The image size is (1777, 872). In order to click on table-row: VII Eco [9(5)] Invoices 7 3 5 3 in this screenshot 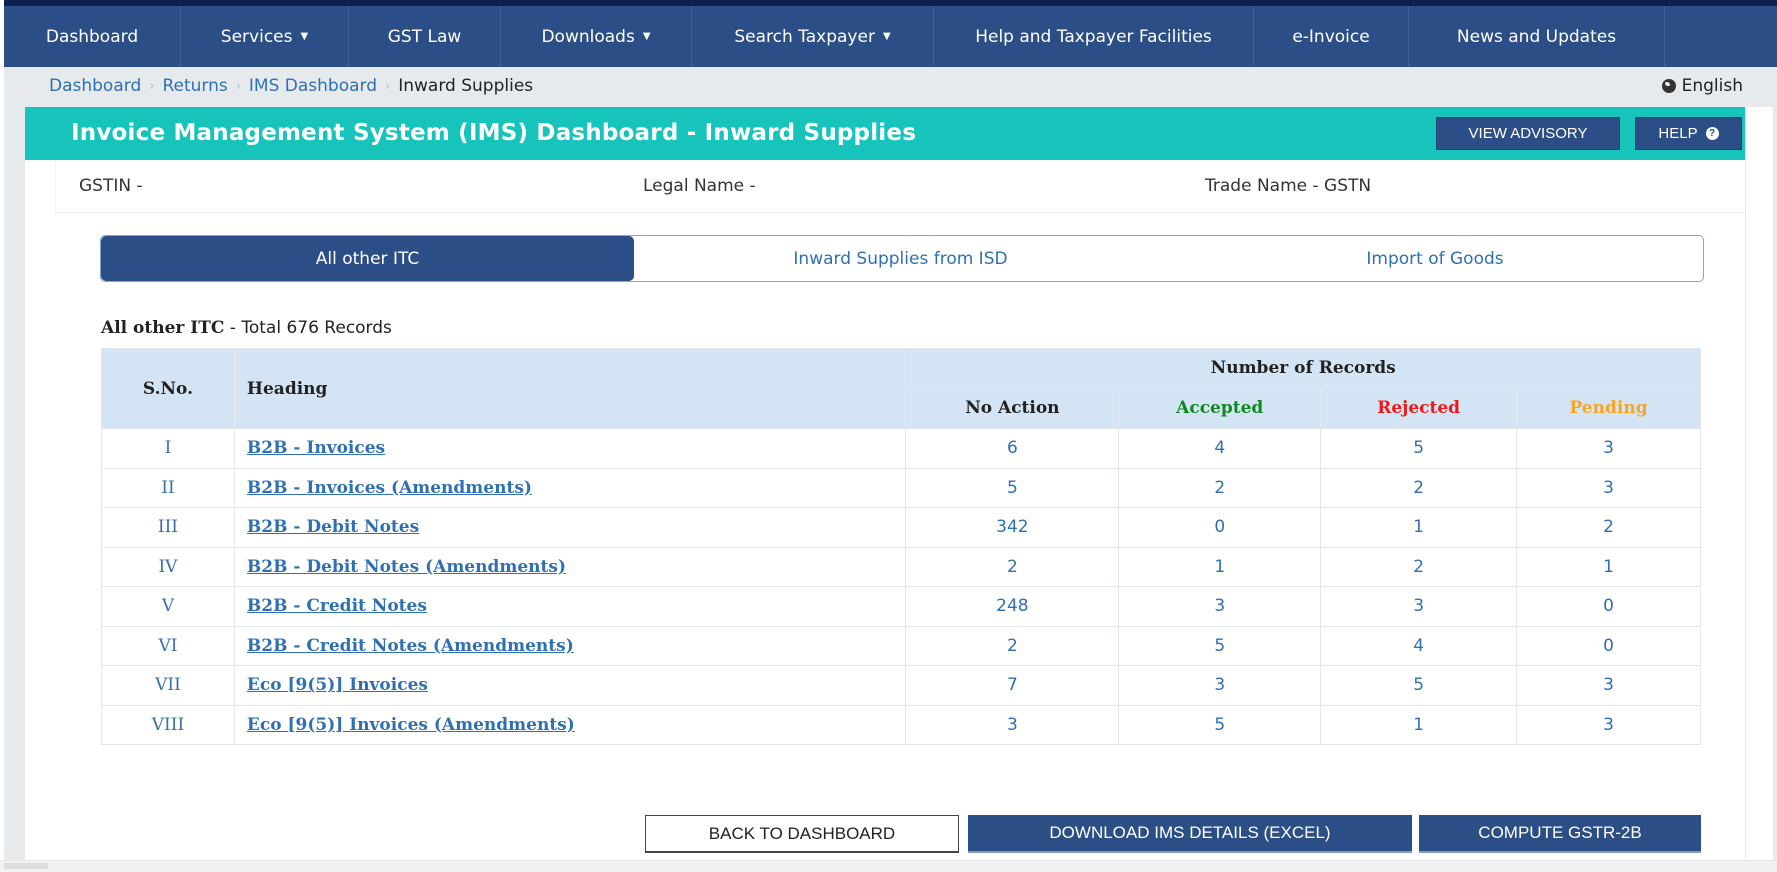, I will do `click(901, 685)`.